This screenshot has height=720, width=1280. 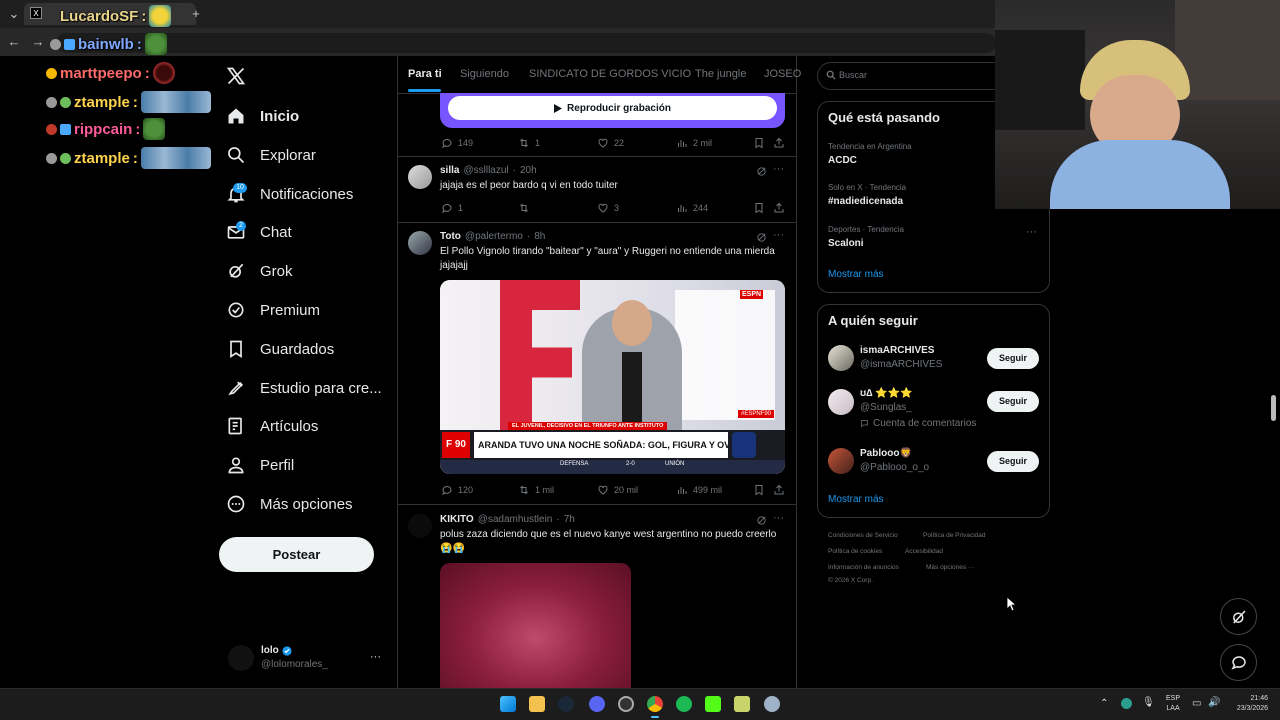 What do you see at coordinates (236, 76) in the screenshot?
I see `x-logo-icon` at bounding box center [236, 76].